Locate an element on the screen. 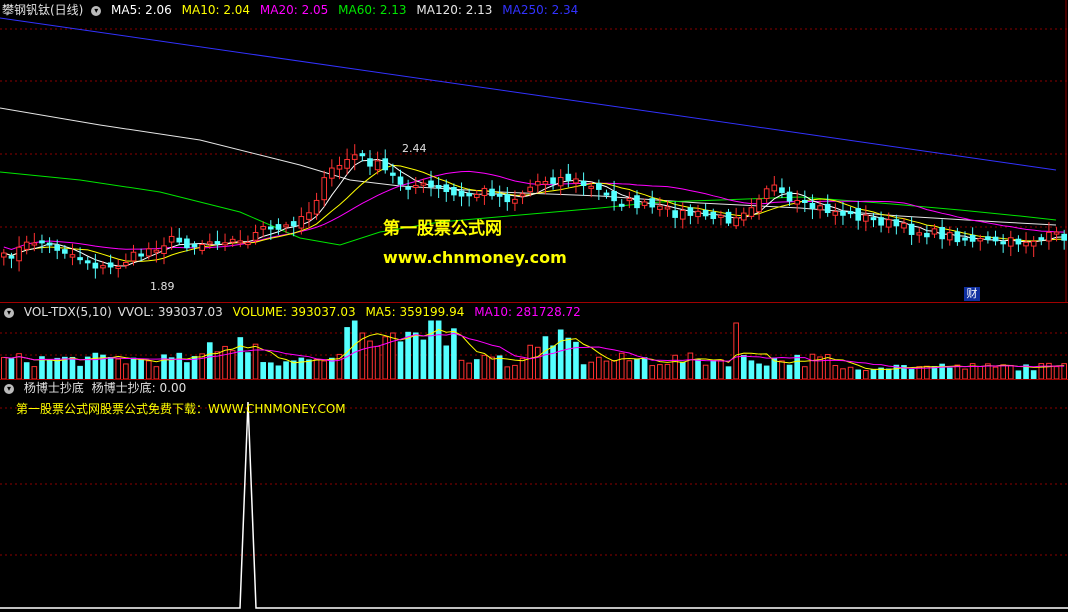 The height and width of the screenshot is (612, 1068). finance-badge: 财 is located at coordinates (972, 294).